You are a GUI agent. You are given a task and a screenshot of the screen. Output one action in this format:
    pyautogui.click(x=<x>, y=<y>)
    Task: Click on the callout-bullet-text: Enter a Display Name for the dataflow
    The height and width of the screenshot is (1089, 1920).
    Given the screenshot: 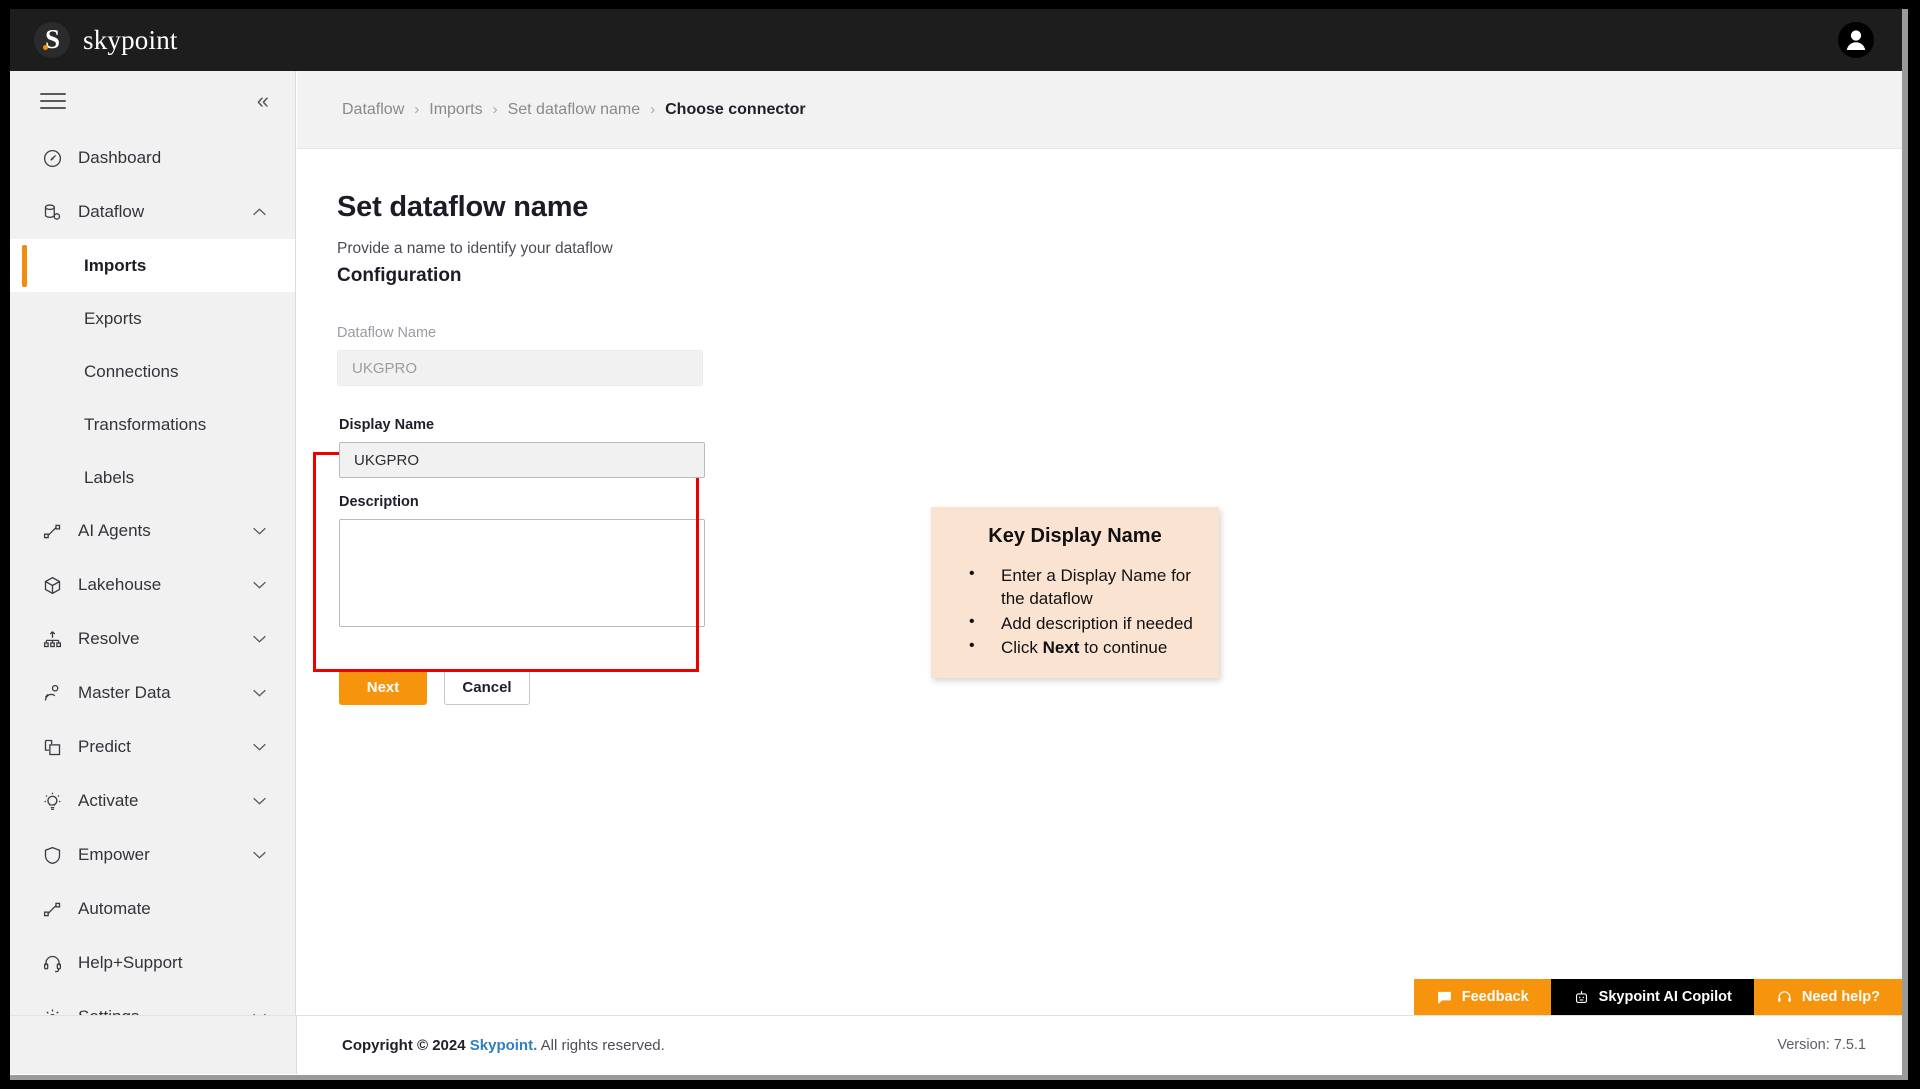 What is the action you would take?
    pyautogui.click(x=1096, y=587)
    